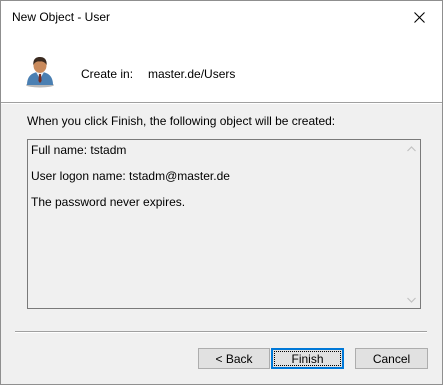 Image resolution: width=443 pixels, height=385 pixels. I want to click on close-icon, so click(419, 17).